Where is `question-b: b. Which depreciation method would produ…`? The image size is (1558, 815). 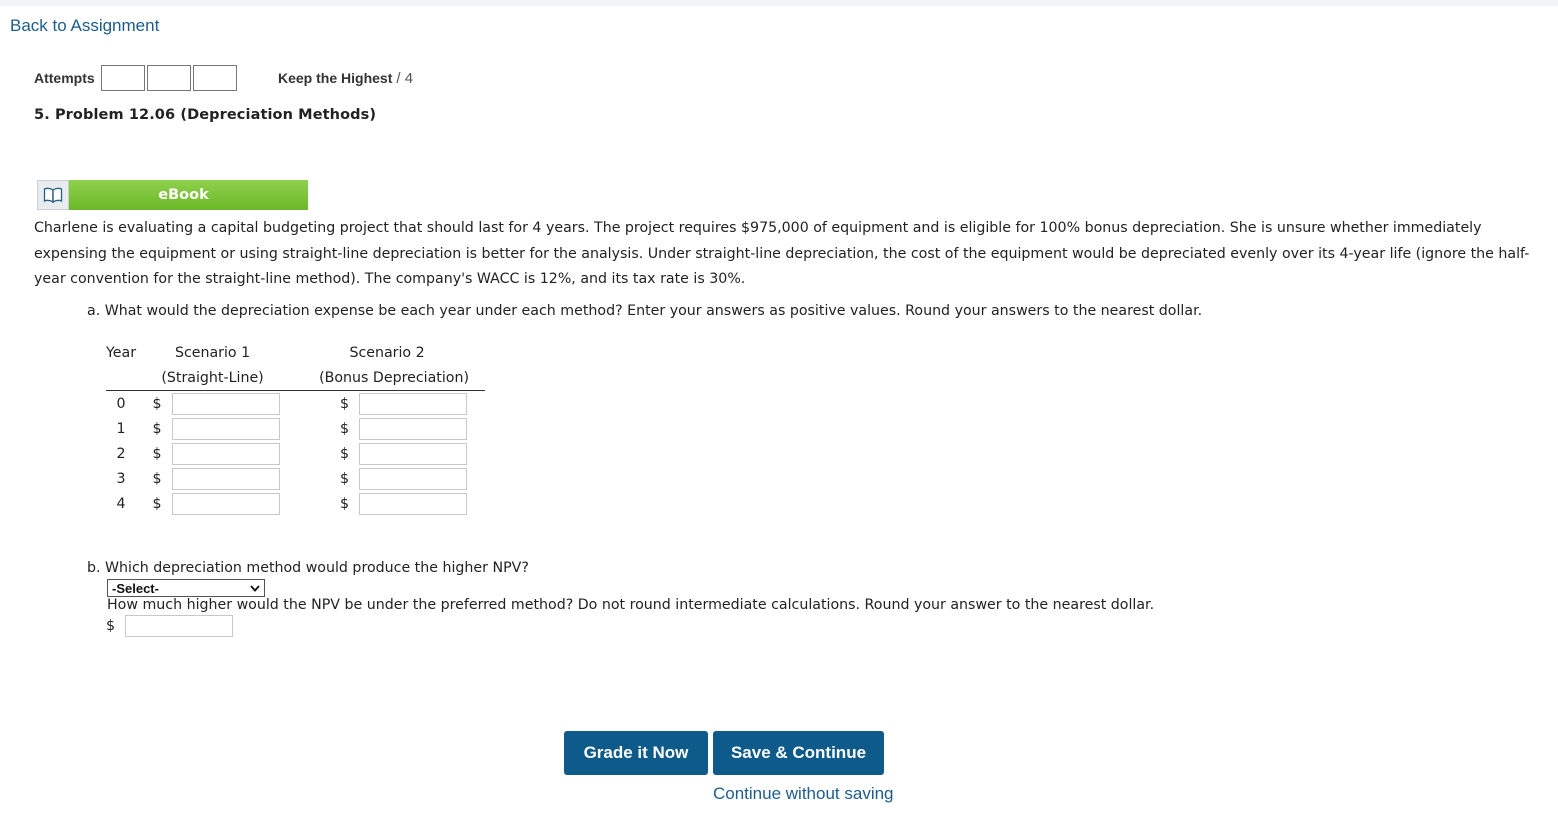
question-b: b. Which depreciation method would produ… is located at coordinates (308, 568).